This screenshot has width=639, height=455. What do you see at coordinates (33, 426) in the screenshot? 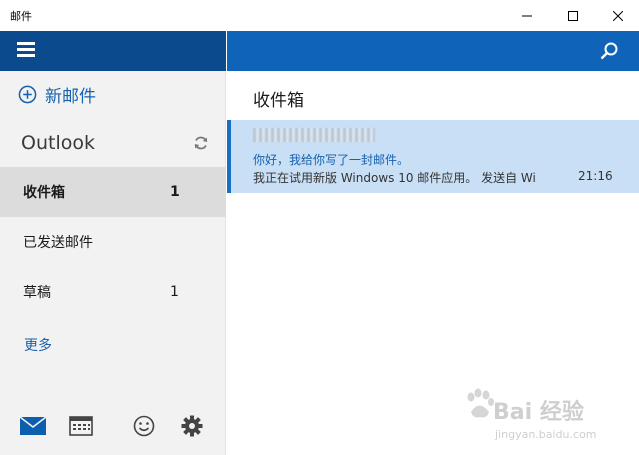
I see `mail-icon` at bounding box center [33, 426].